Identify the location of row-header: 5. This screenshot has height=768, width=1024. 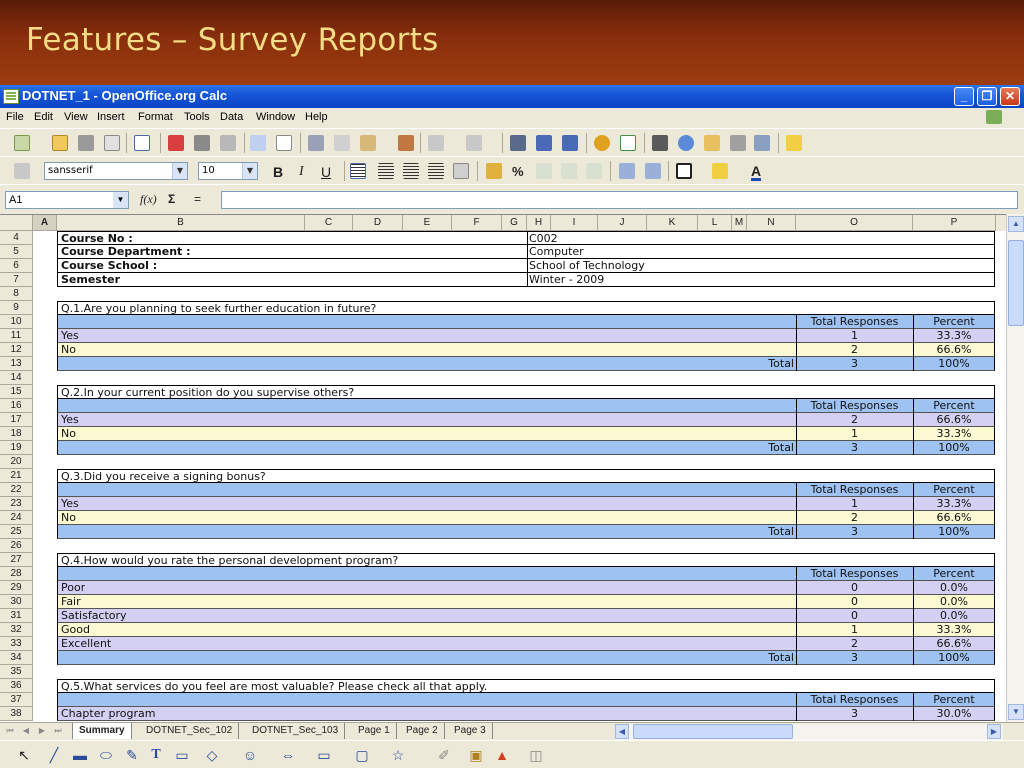
(16, 252).